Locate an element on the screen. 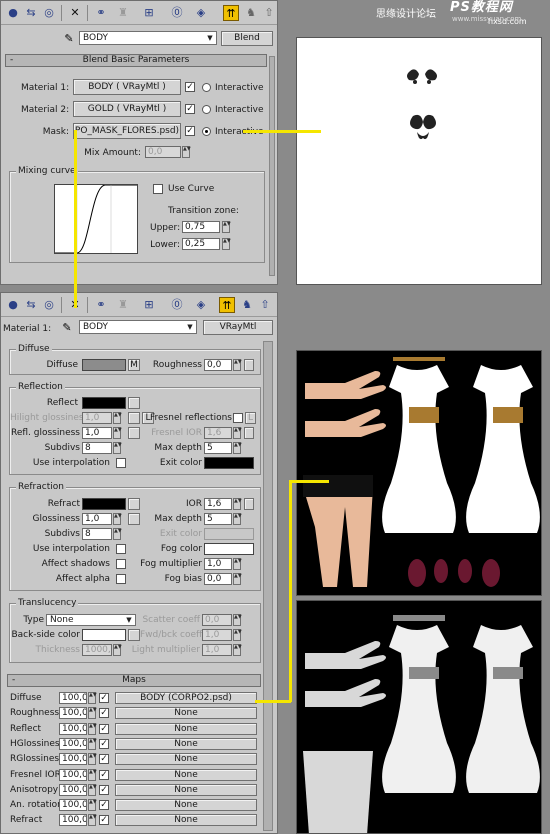 The image size is (550, 834). refl-glossiness-spinner: ▲▼ is located at coordinates (117, 433).